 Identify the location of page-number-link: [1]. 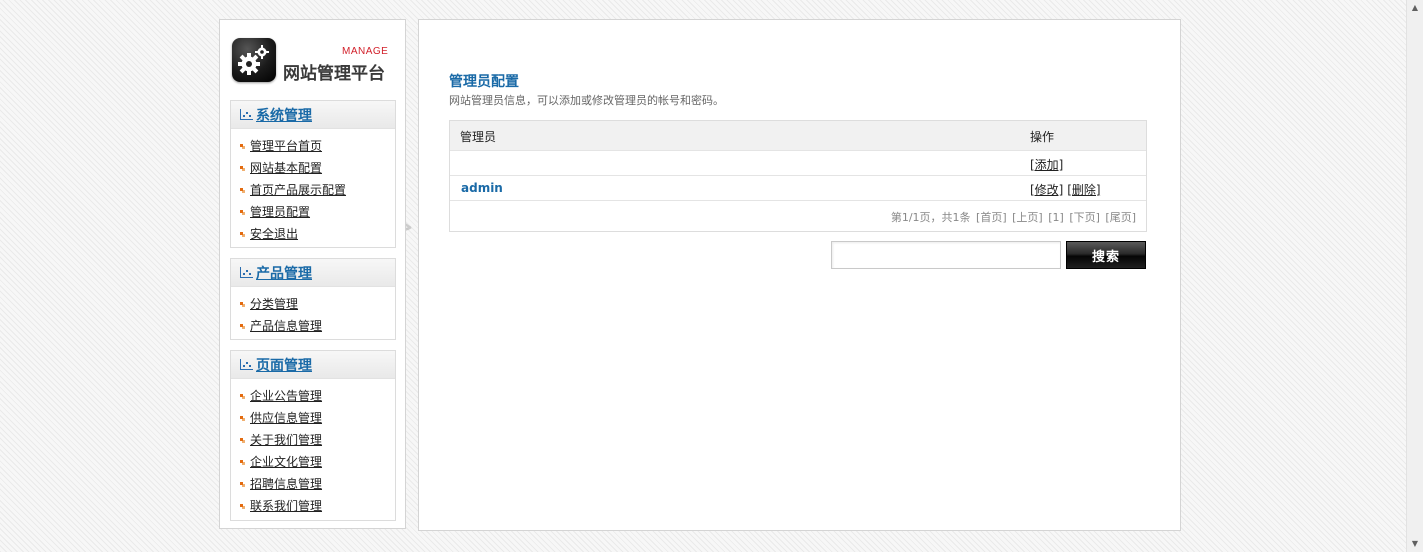
(1056, 217).